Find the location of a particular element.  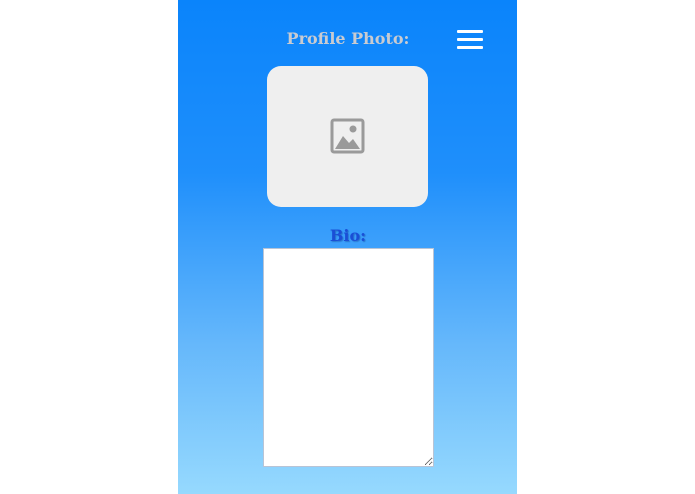

hamburger-menu-icon is located at coordinates (470, 40).